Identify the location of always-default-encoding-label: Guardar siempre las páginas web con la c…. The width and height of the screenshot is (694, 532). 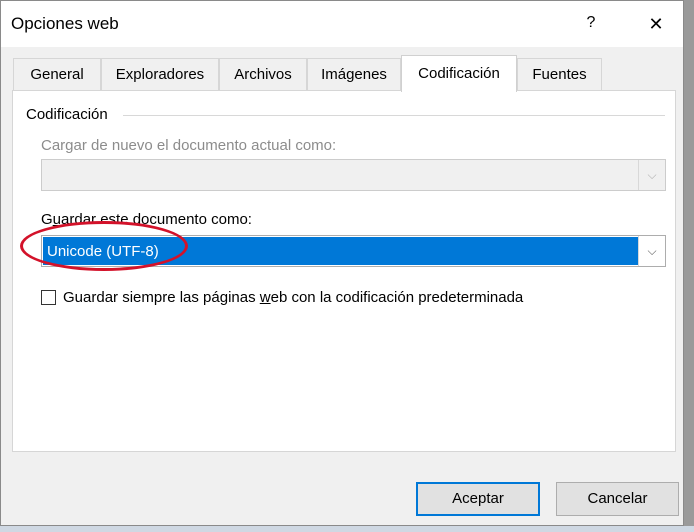
(293, 297).